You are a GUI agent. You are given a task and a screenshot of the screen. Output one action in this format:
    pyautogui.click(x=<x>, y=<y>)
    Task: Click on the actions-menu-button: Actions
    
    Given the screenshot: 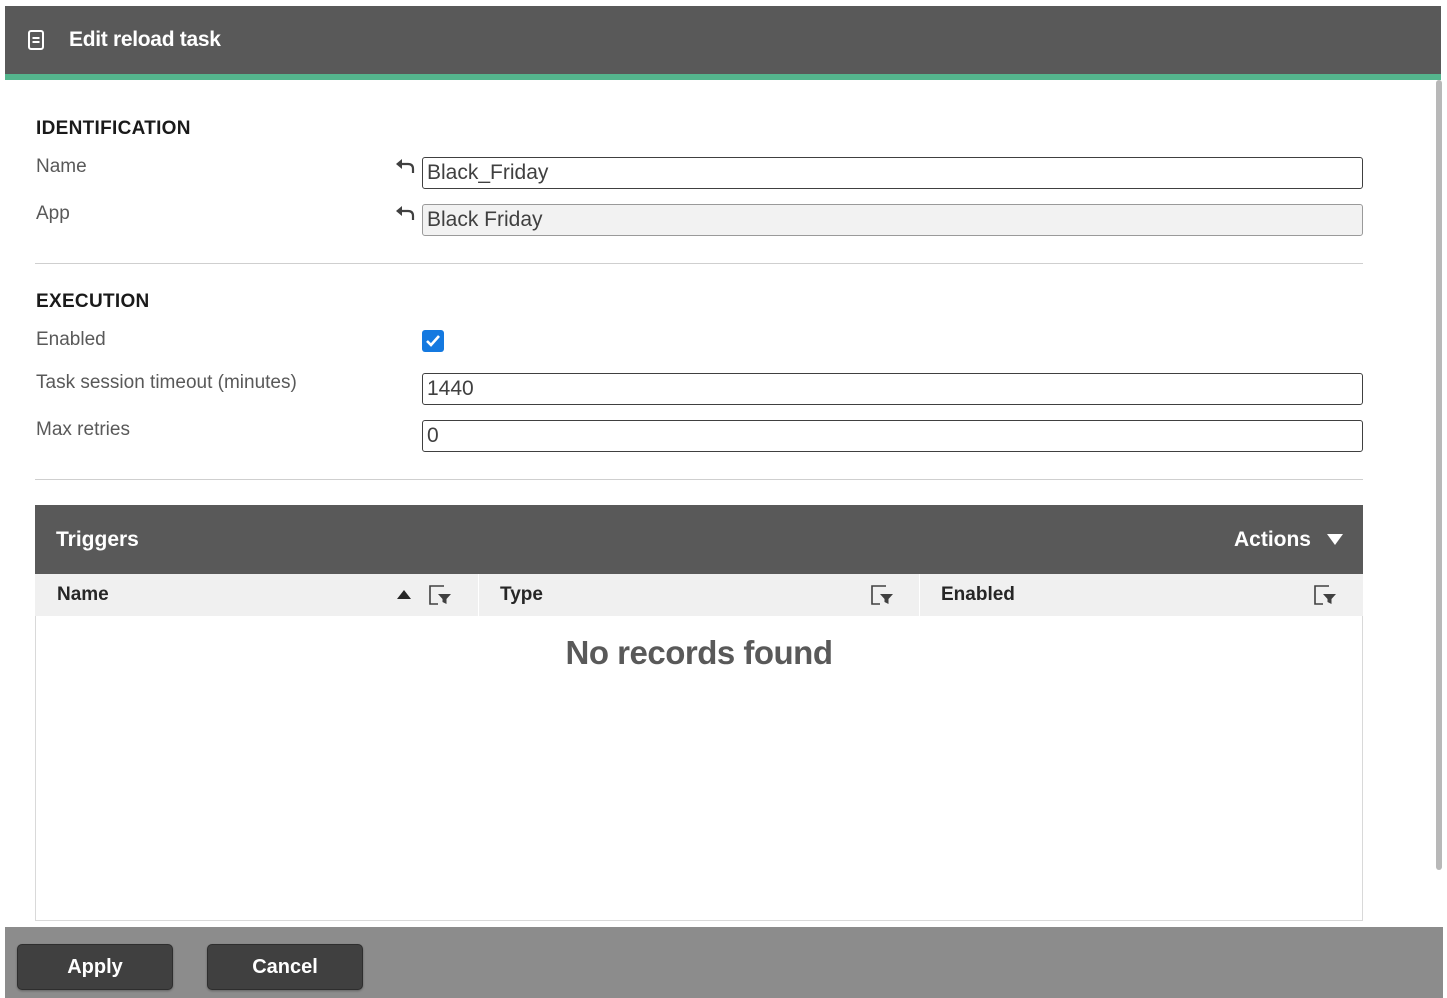 What is the action you would take?
    pyautogui.click(x=1288, y=540)
    